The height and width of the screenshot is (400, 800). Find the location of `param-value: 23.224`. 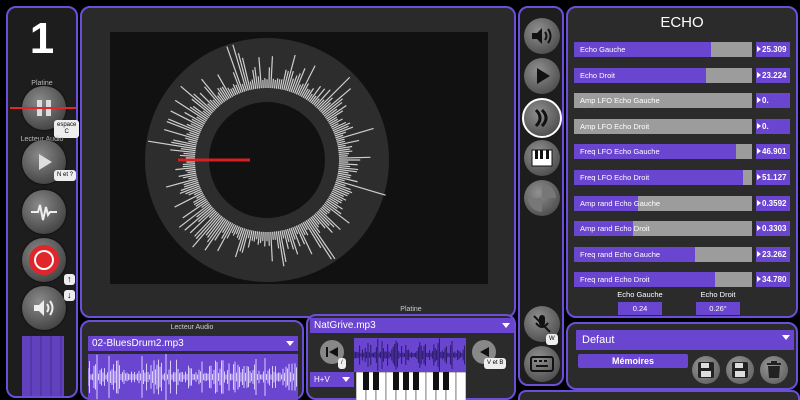

param-value: 23.224 is located at coordinates (773, 75).